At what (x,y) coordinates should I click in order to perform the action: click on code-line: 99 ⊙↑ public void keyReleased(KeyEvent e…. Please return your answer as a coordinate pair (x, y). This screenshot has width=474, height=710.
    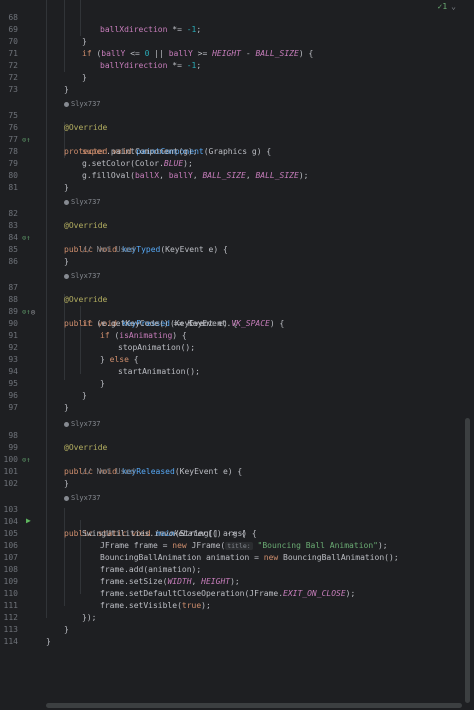
    Looking at the image, I should click on (237, 453).